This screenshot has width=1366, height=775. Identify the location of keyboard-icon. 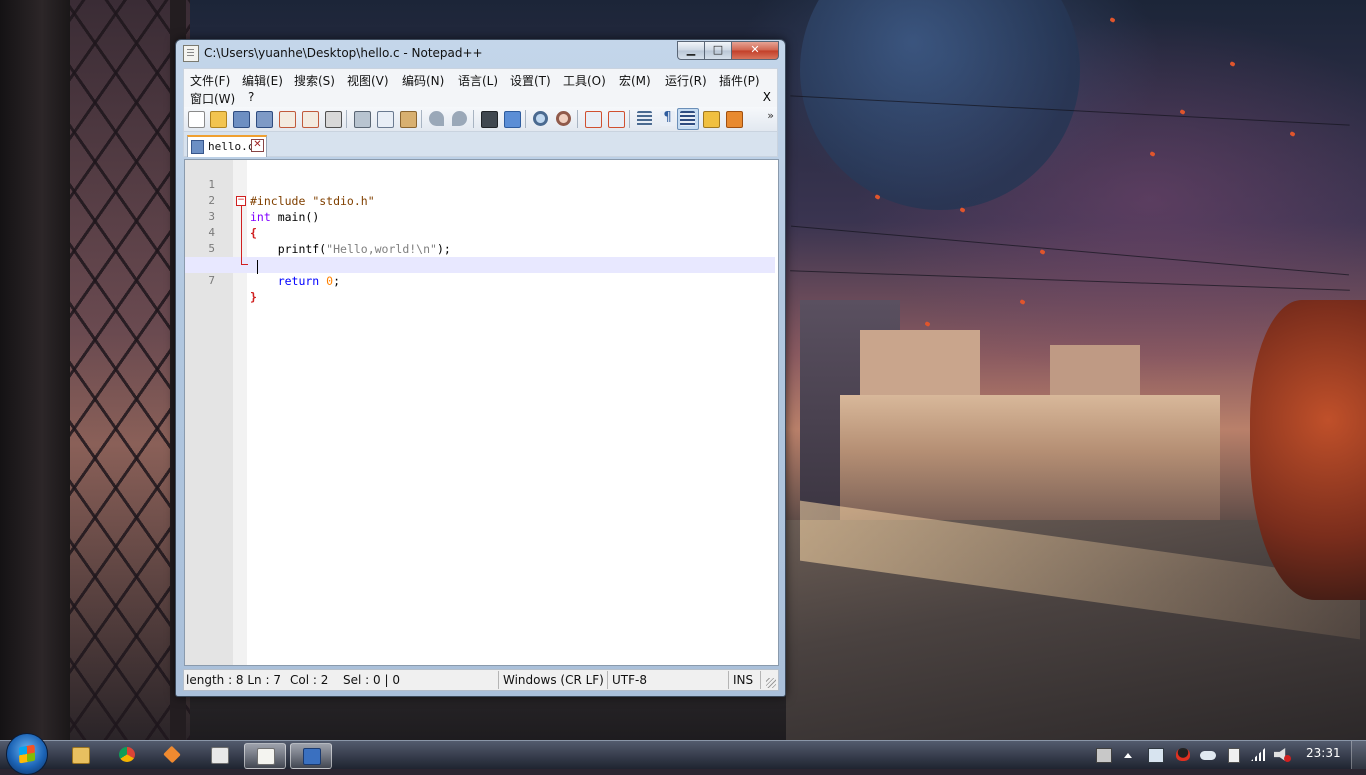
(1104, 755).